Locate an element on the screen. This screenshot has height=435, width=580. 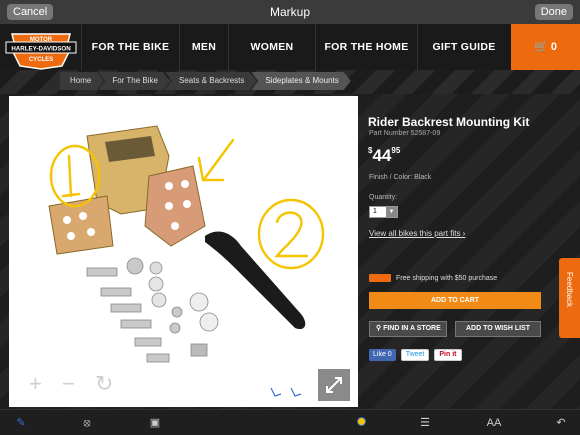
price-dollars: 44 is located at coordinates (382, 155).